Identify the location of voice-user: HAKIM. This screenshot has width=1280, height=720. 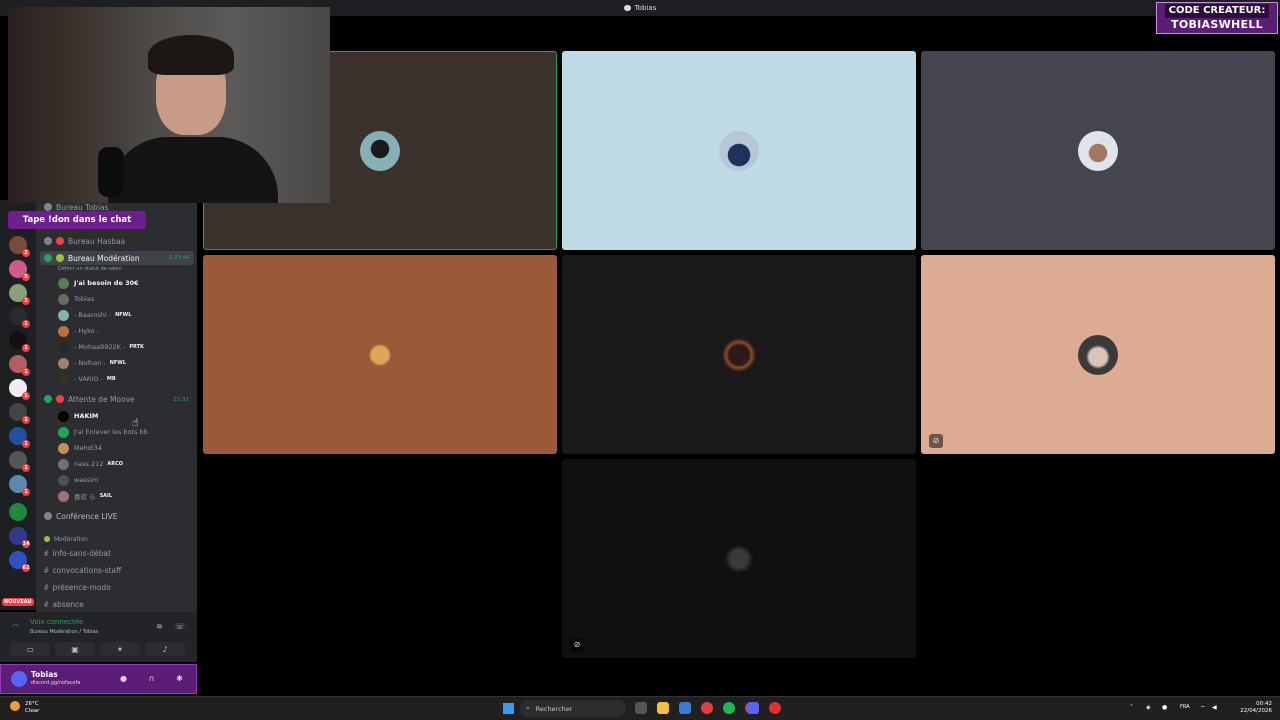
(78, 416).